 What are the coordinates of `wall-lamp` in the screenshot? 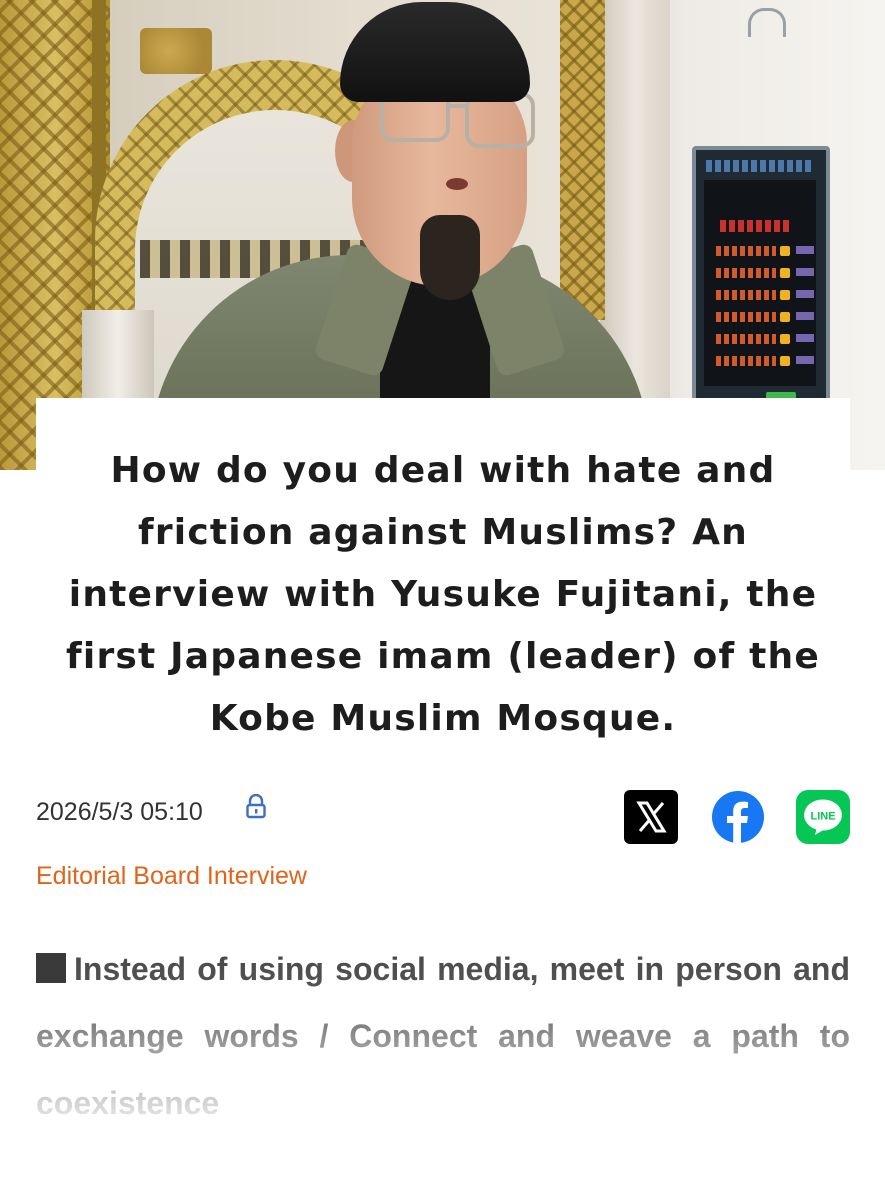 It's located at (767, 22).